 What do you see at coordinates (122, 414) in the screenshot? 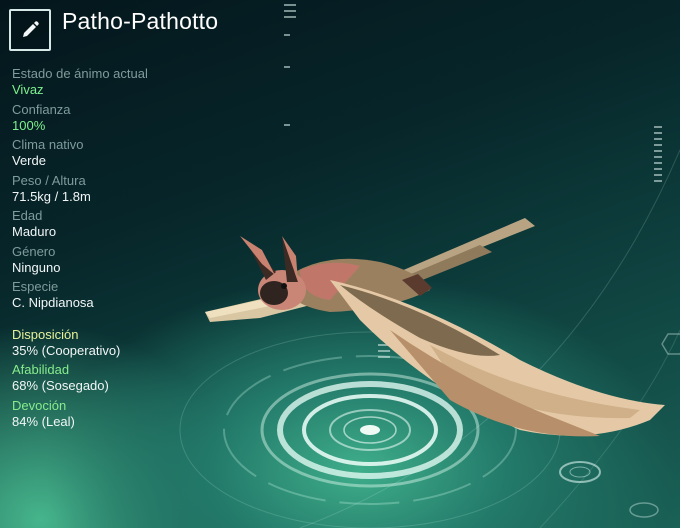
I see `trait-devotion: Devoción 84% (Leal)` at bounding box center [122, 414].